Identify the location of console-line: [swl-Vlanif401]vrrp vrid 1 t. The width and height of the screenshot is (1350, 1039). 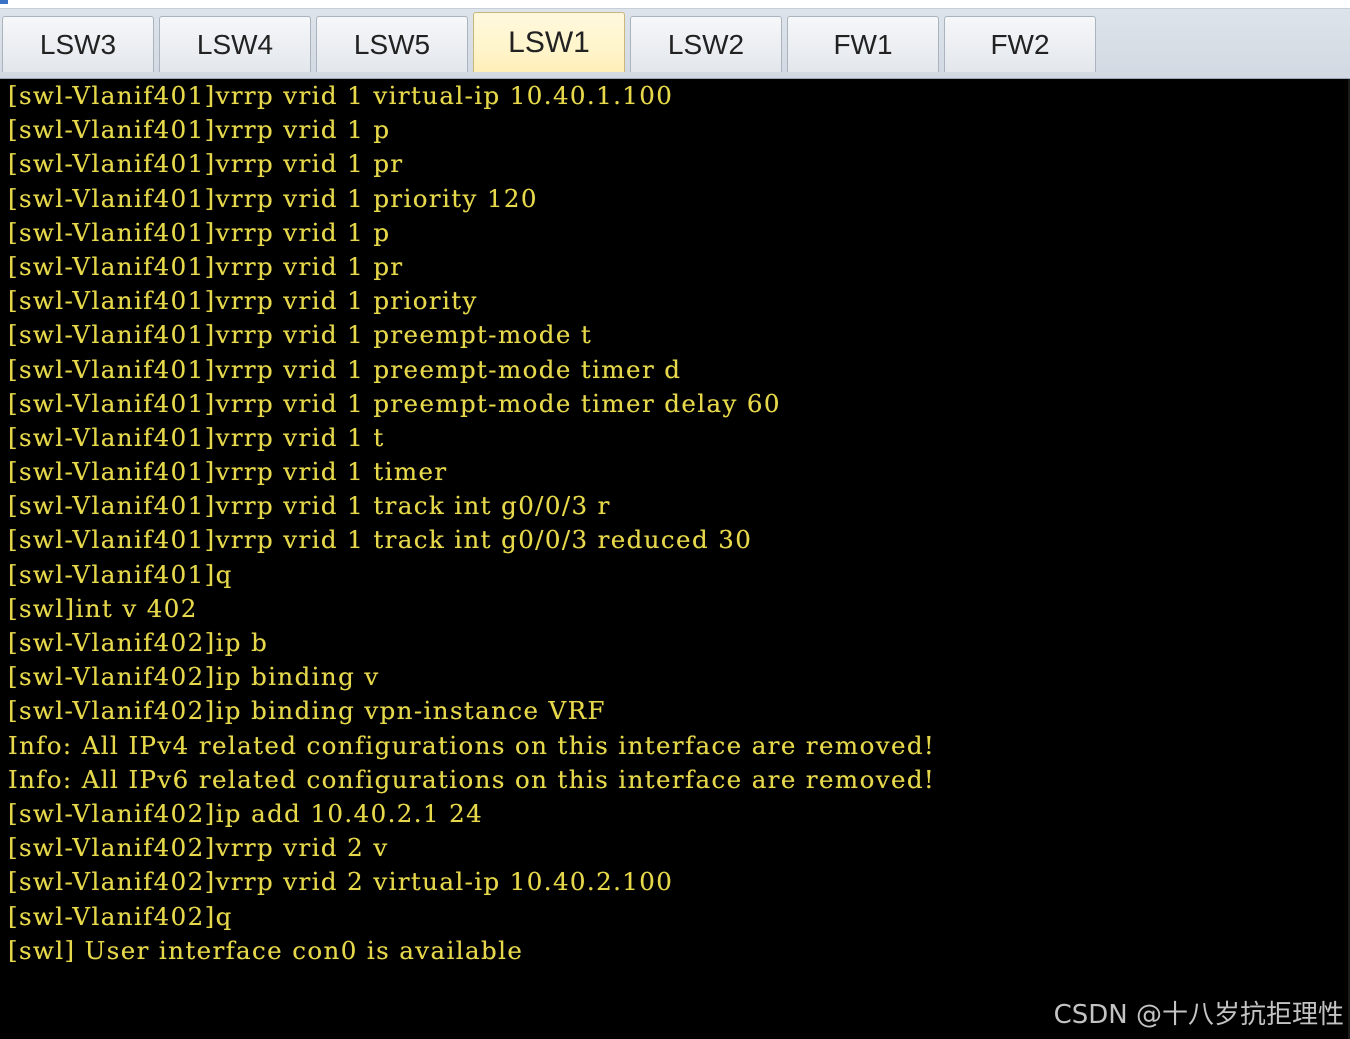
(196, 437).